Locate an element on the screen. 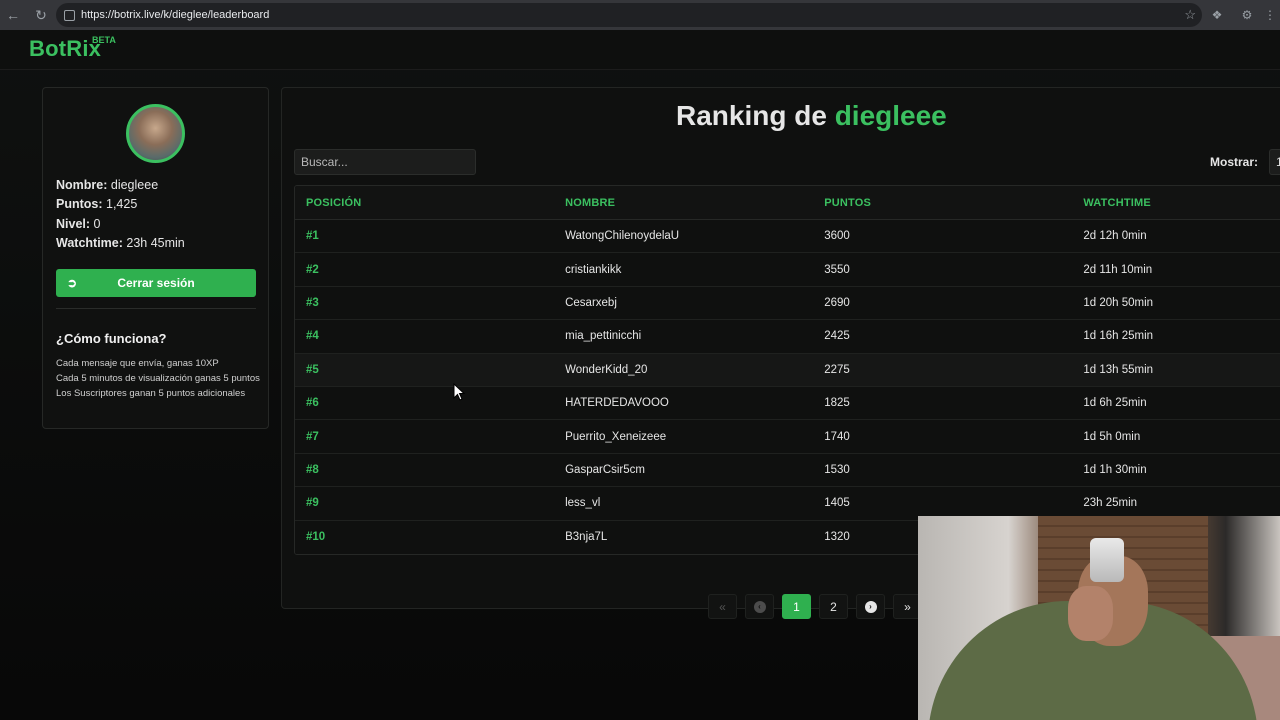 This screenshot has height=720, width=1280. row-watchtime: 1d 1h 30min is located at coordinates (1115, 469).